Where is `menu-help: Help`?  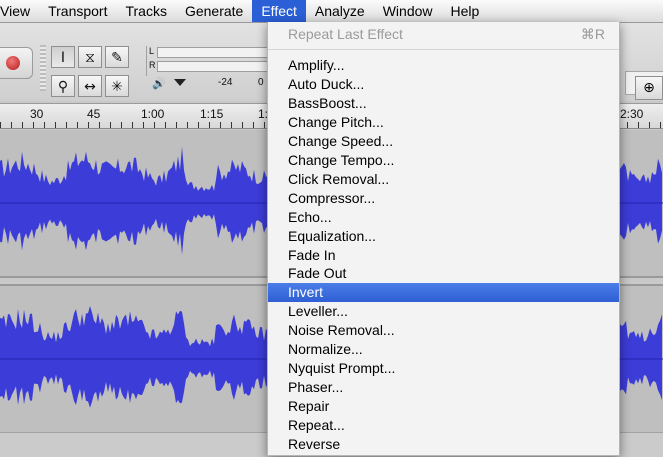 menu-help: Help is located at coordinates (465, 11).